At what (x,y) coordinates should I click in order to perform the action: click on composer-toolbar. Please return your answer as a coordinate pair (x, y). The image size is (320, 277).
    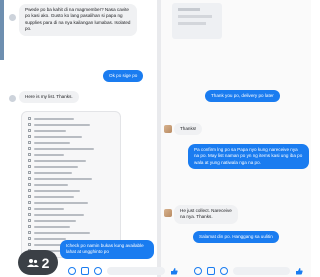
    Looking at the image, I should click on (155, 270).